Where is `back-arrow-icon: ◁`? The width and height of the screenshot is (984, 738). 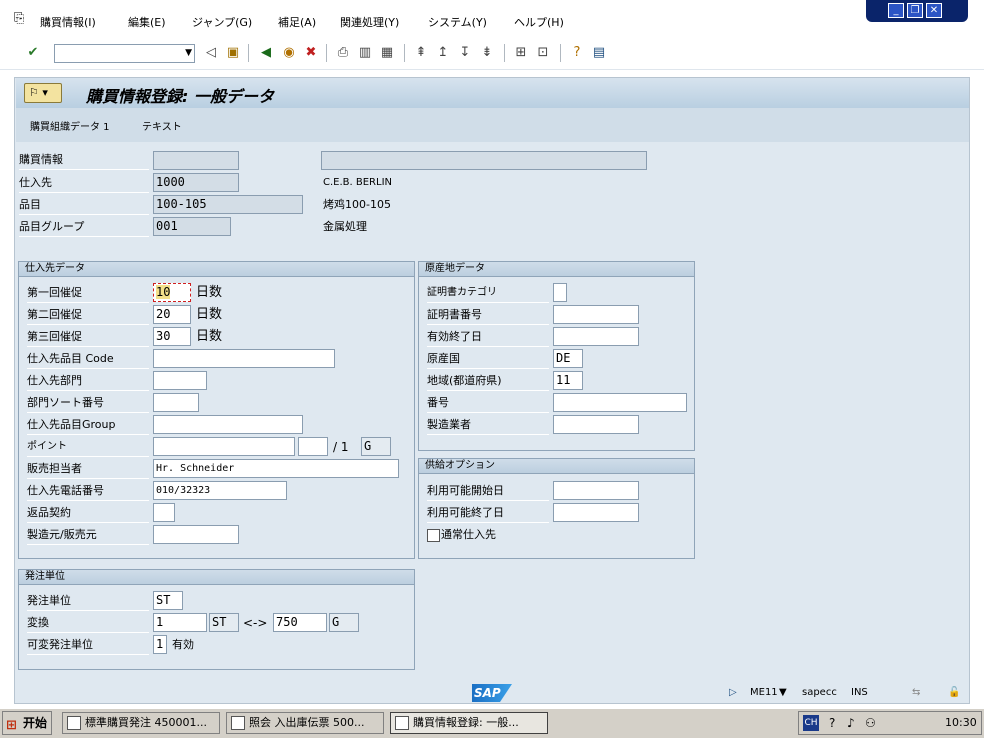
back-arrow-icon: ◁ is located at coordinates (211, 53).